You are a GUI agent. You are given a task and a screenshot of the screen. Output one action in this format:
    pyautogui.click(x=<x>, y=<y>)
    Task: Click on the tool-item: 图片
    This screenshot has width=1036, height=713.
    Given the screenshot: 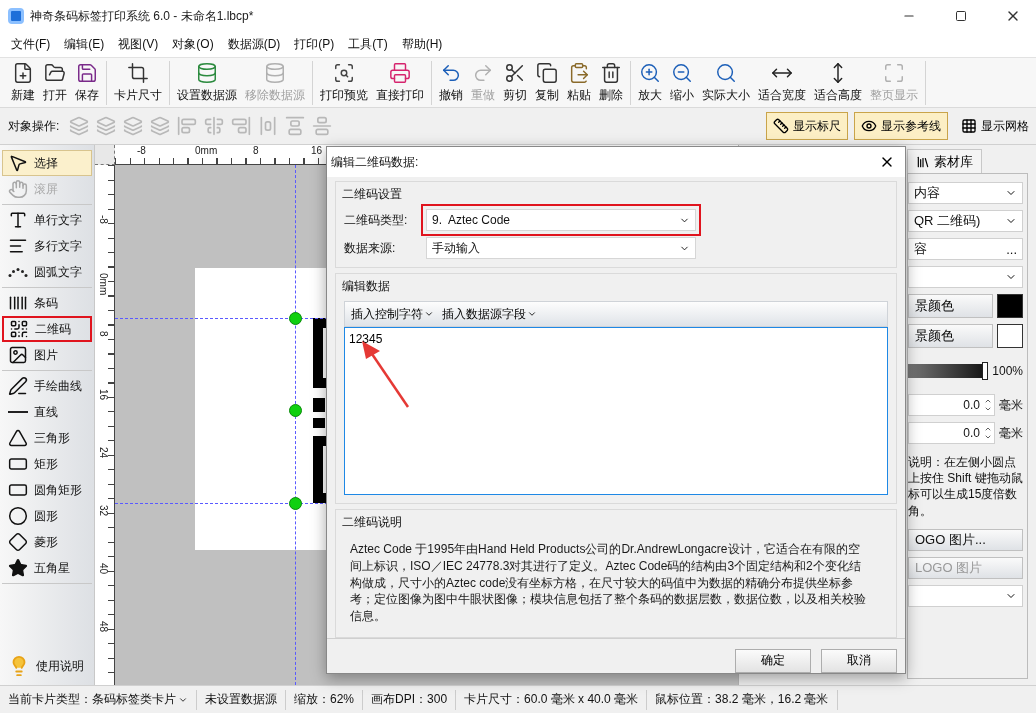 What is the action you would take?
    pyautogui.click(x=47, y=355)
    